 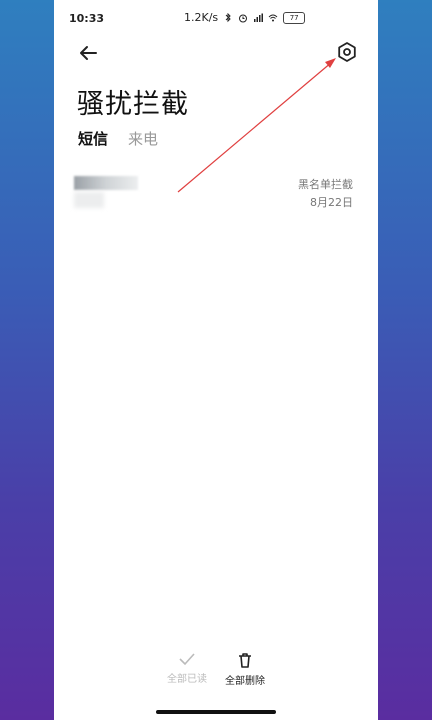 I want to click on network-speed: 1.2K/s, so click(x=201, y=17).